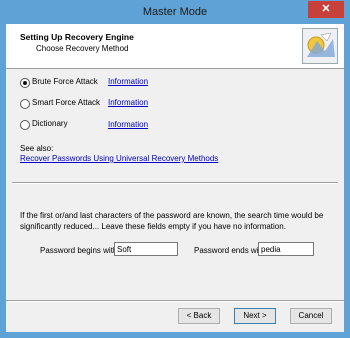 The image size is (350, 338). Describe the element at coordinates (199, 316) in the screenshot. I see `back-button: < Back` at that location.